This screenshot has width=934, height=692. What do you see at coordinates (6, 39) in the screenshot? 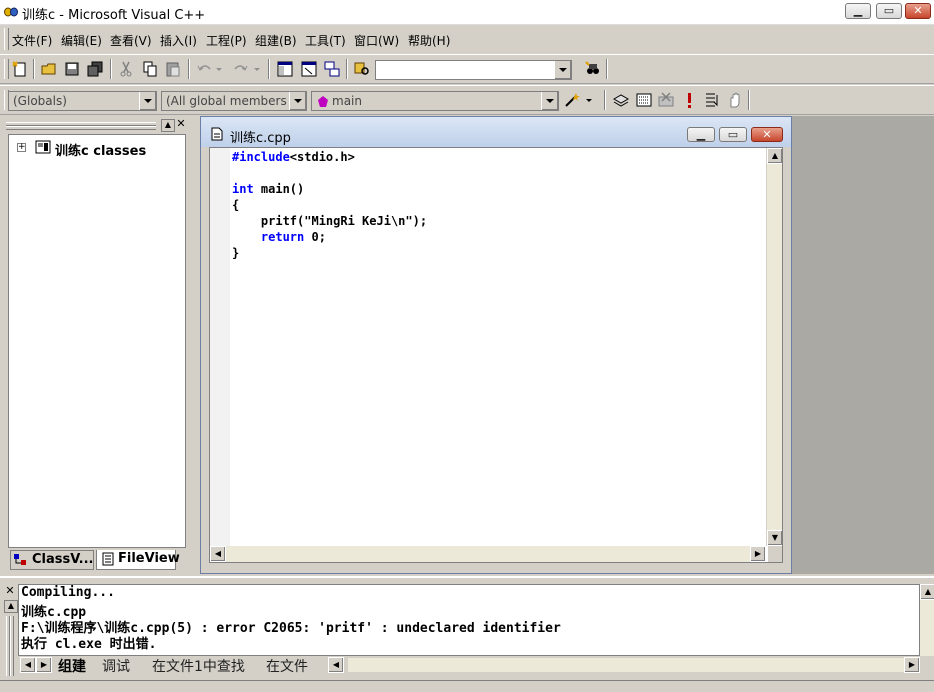
I see `menu-grip` at bounding box center [6, 39].